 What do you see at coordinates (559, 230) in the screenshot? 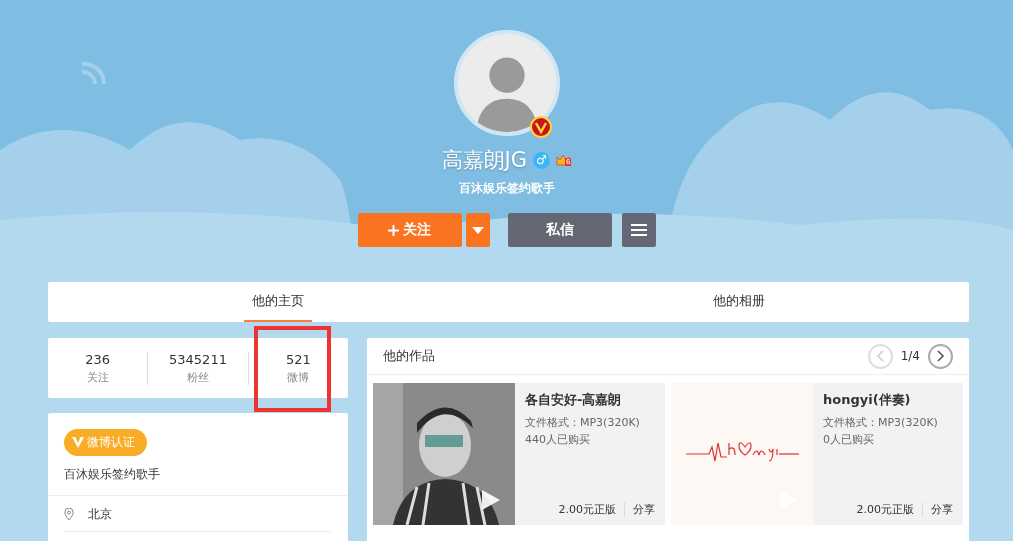
I see `message-button: 私信` at bounding box center [559, 230].